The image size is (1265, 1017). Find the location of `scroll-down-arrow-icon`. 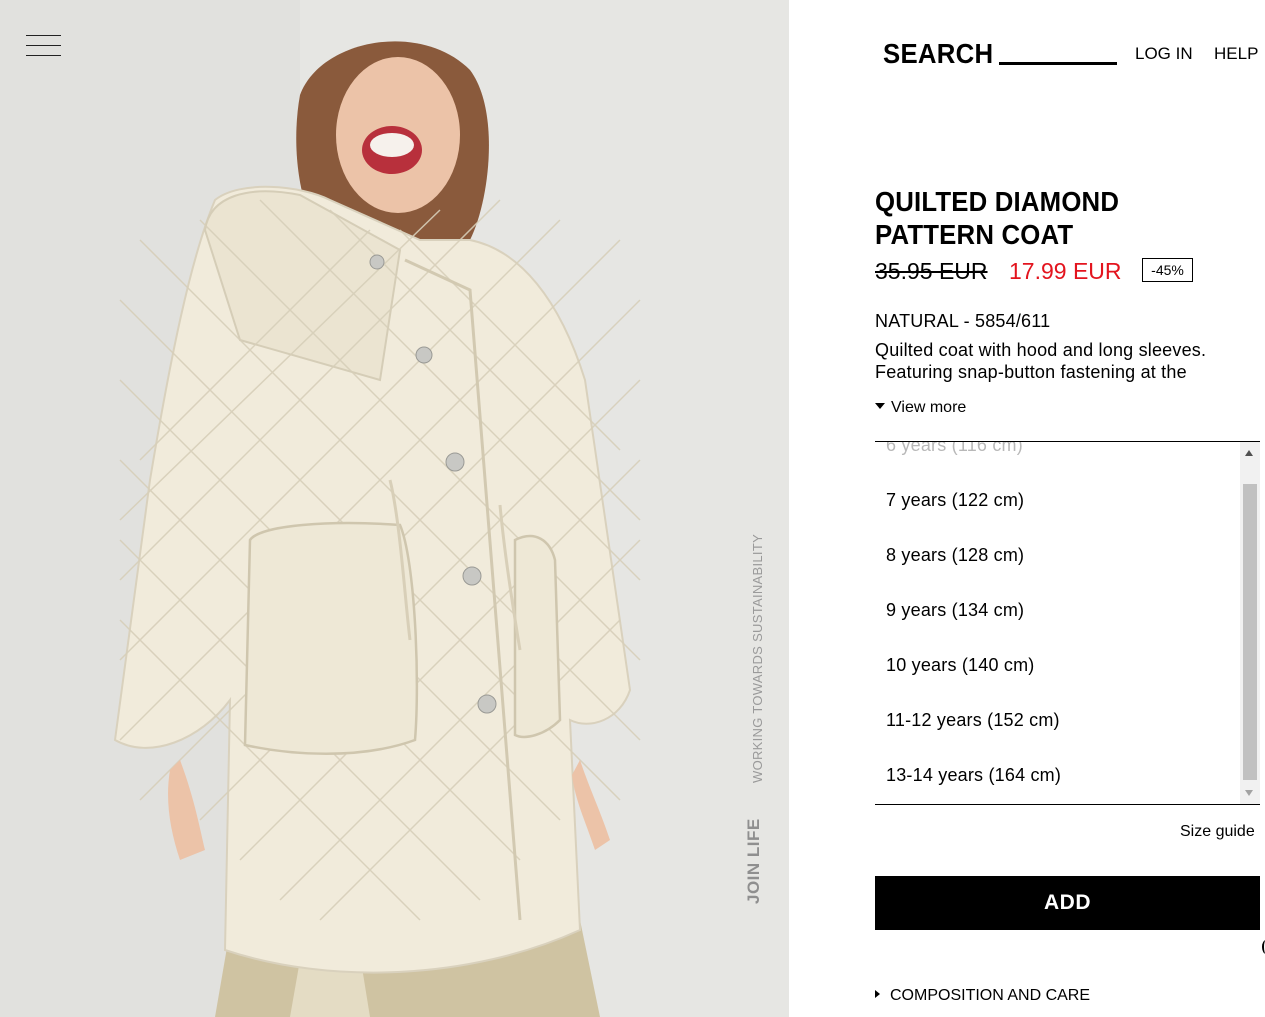

scroll-down-arrow-icon is located at coordinates (1249, 793).